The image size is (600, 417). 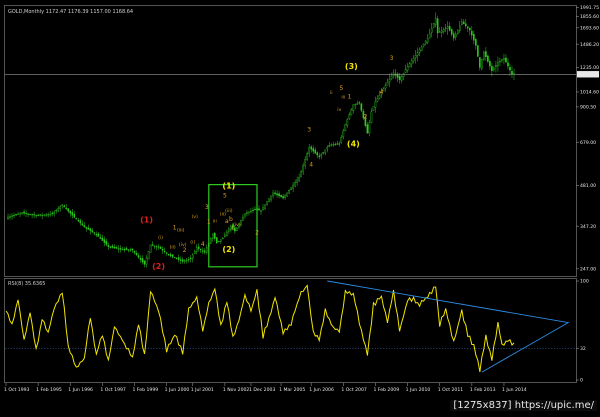 I want to click on price-axis-label: 1855.60, so click(x=589, y=17).